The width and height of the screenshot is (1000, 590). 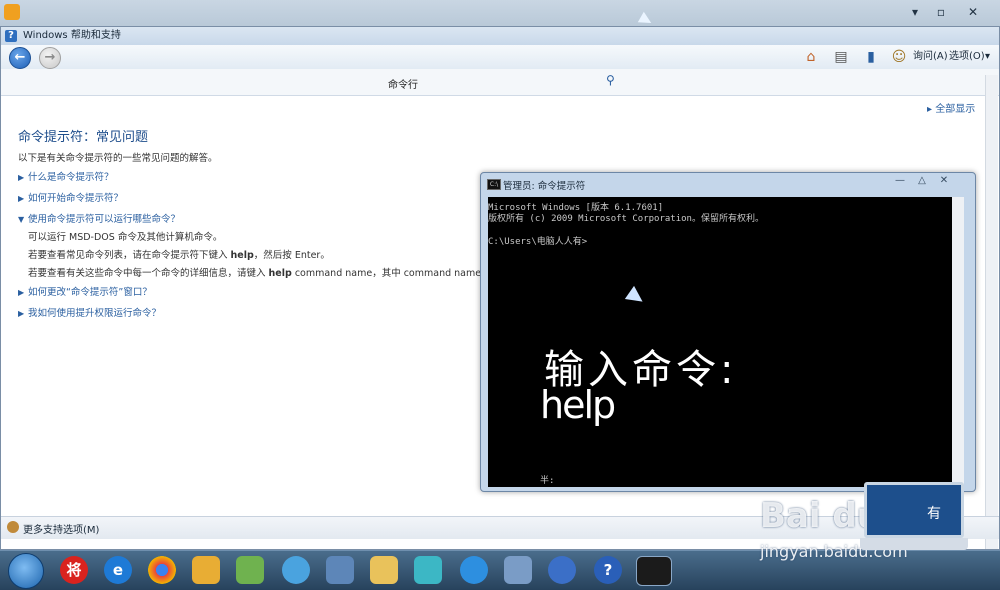 What do you see at coordinates (61, 528) in the screenshot?
I see `more-support-button: 更多支持选项(M)` at bounding box center [61, 528].